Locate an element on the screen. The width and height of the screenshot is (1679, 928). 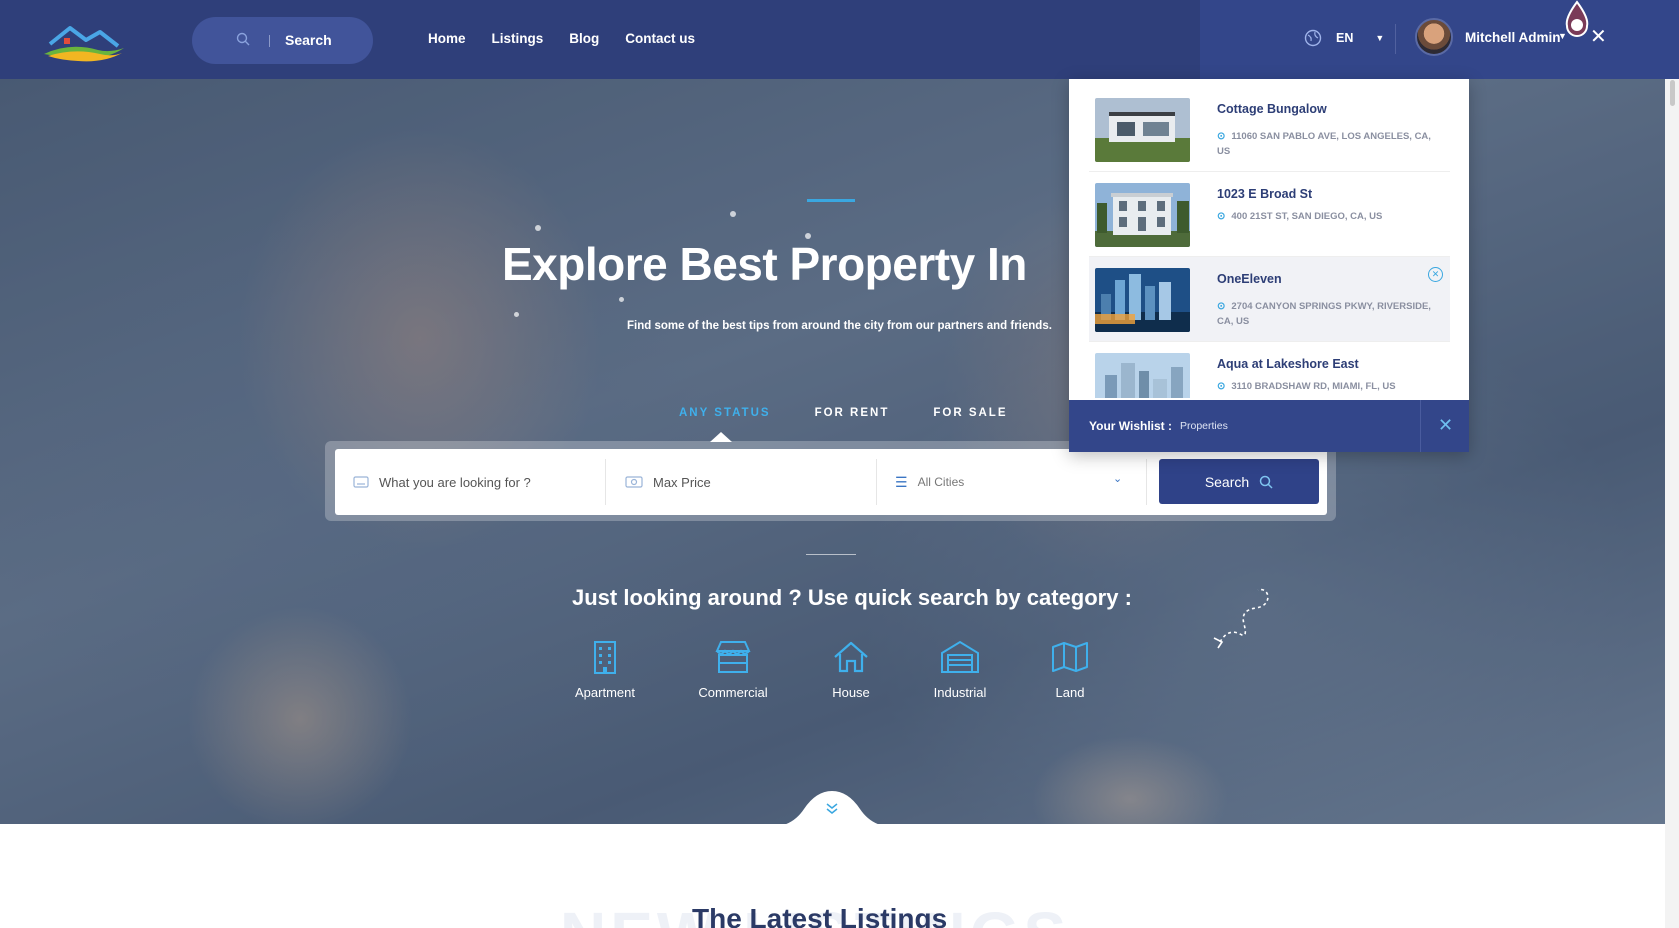
search-separator is located at coordinates (269, 41).